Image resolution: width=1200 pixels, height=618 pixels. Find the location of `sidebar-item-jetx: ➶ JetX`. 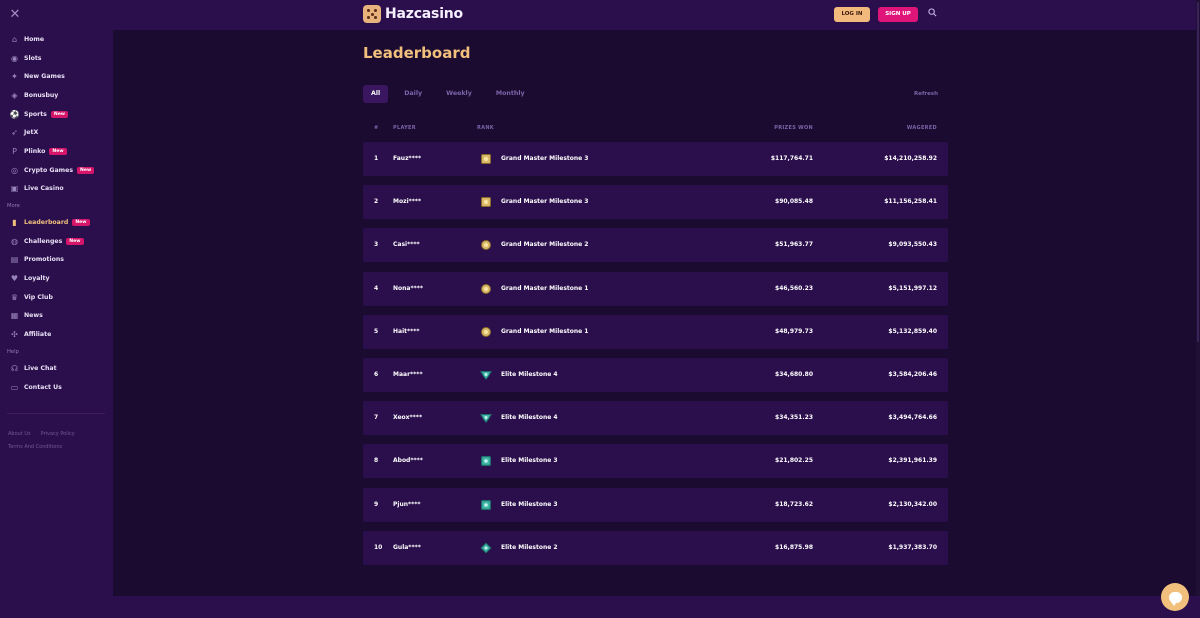

sidebar-item-jetx: ➶ JetX is located at coordinates (56, 132).